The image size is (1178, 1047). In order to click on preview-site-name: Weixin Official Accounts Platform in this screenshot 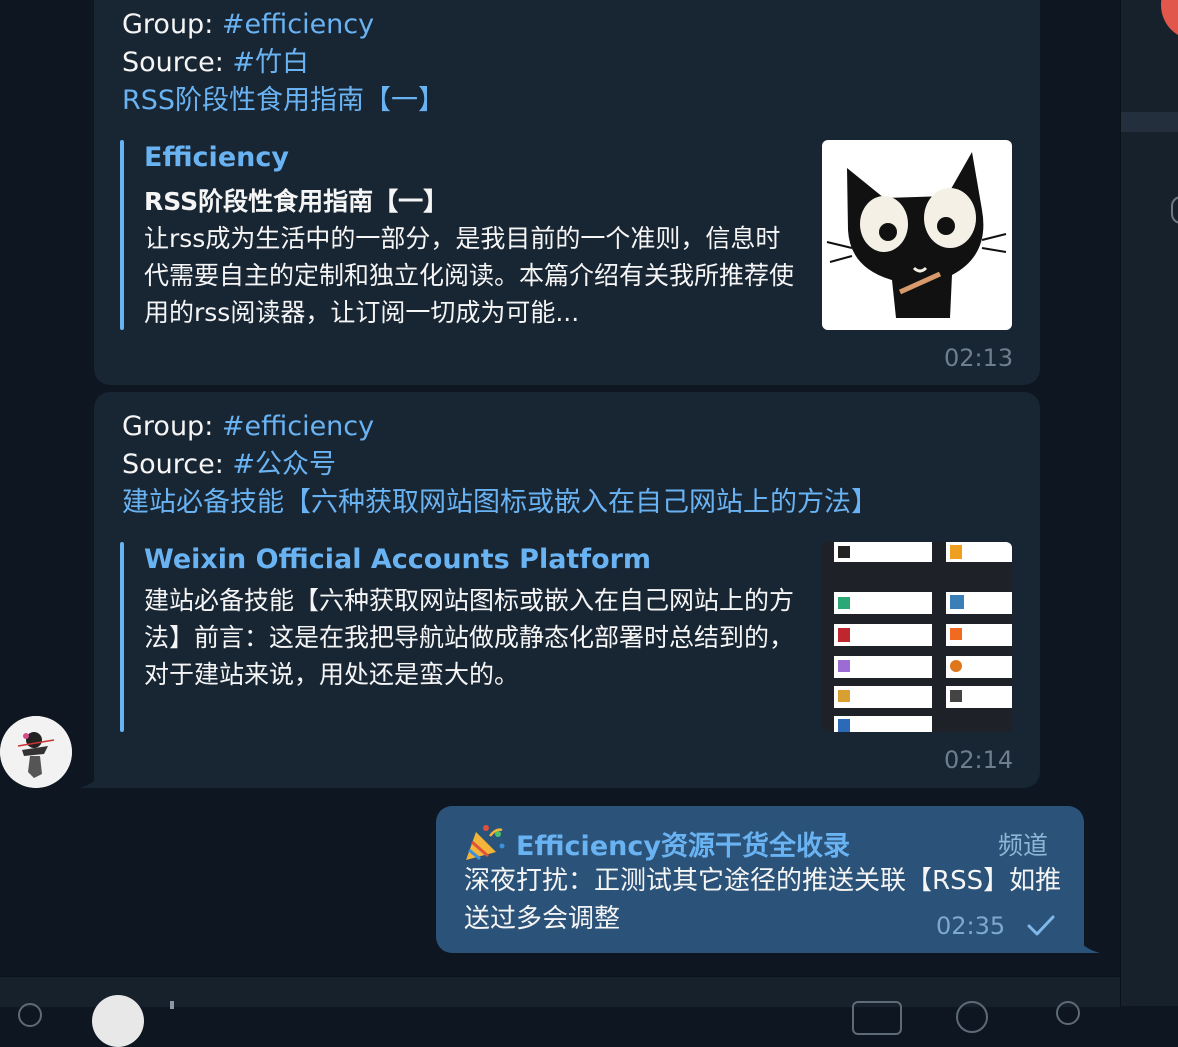, I will do `click(398, 559)`.